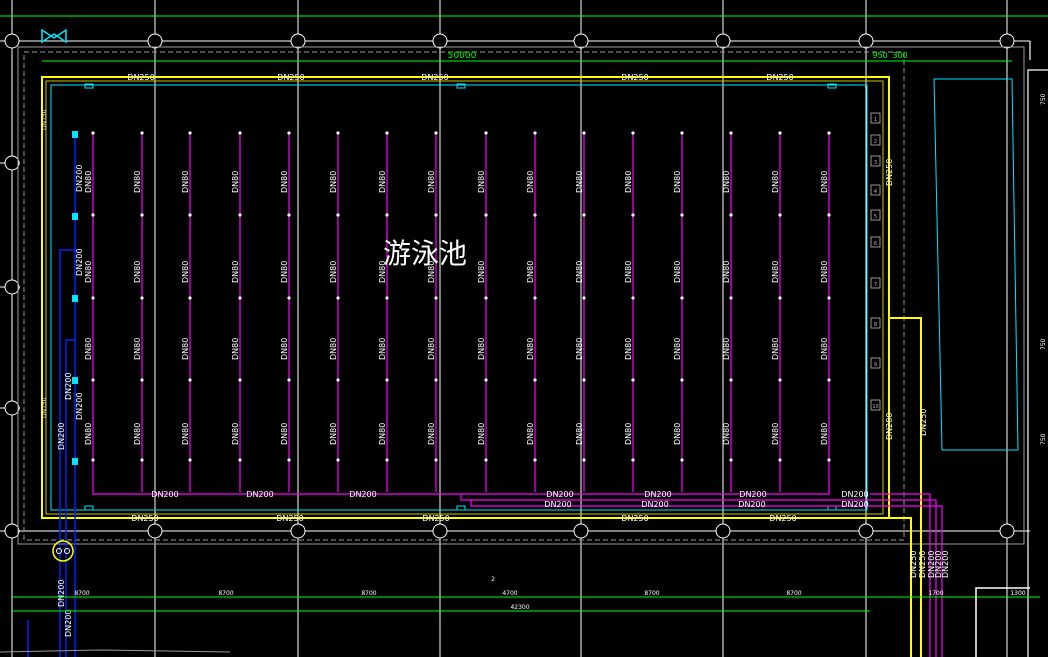  Describe the element at coordinates (425, 253) in the screenshot. I see `pool-title: 游泳池` at that location.